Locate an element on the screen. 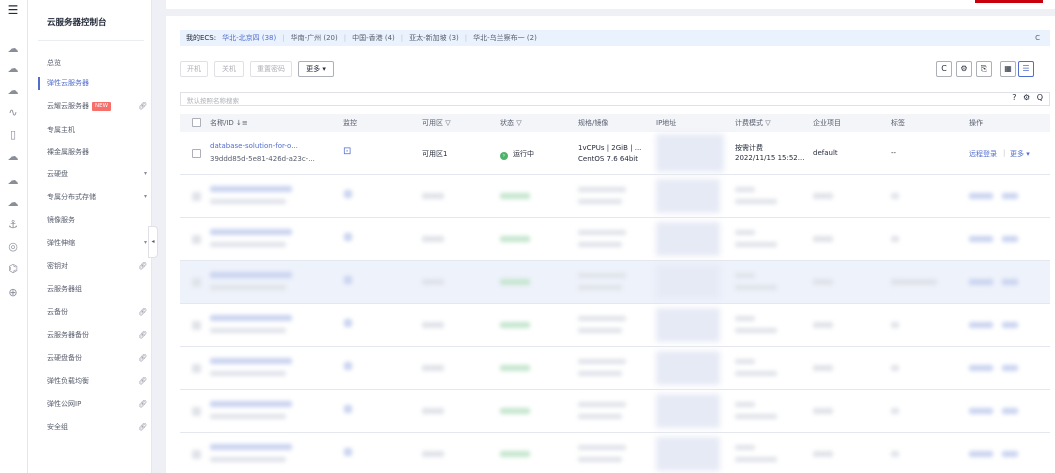  sidebar-item: 弹性伸缩 ▾ is located at coordinates (102, 243).